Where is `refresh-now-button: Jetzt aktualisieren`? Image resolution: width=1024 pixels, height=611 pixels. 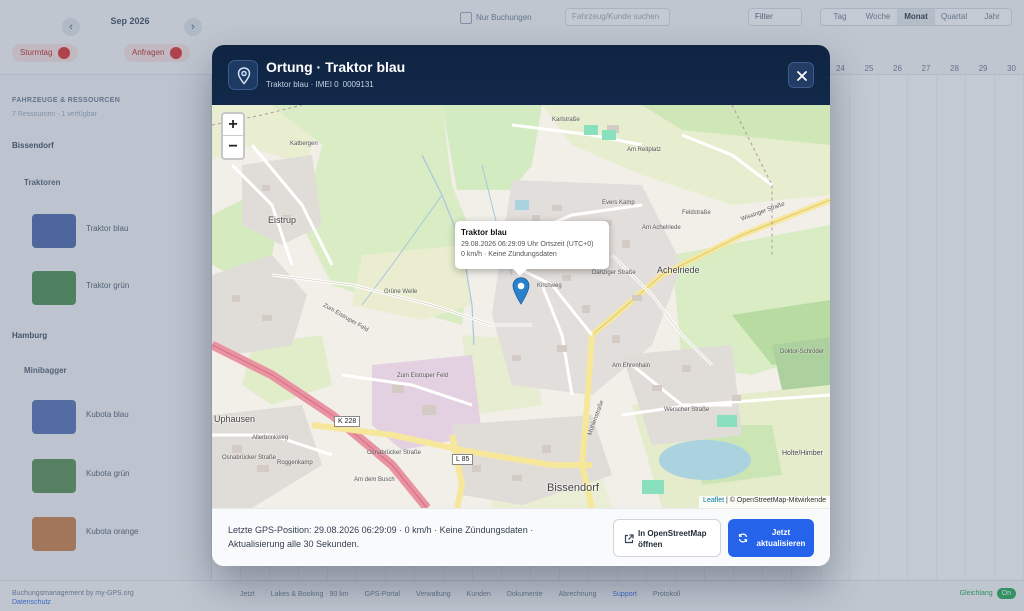 refresh-now-button: Jetzt aktualisieren is located at coordinates (771, 538).